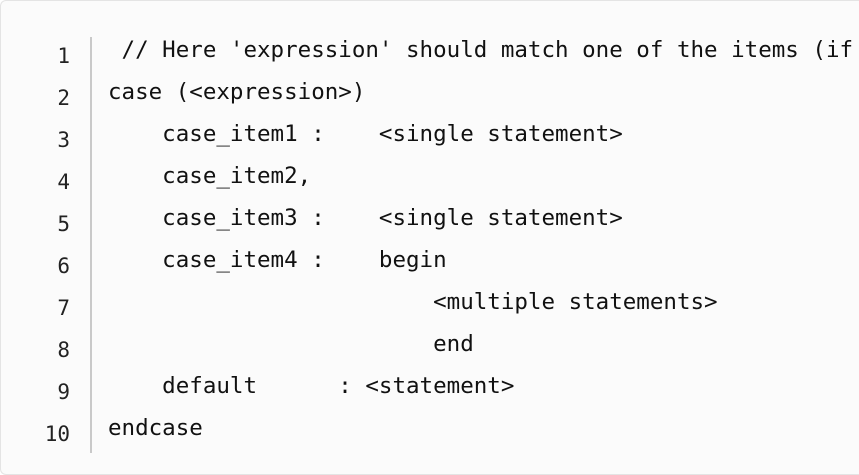 This screenshot has width=859, height=475. I want to click on line-number: 2, so click(63, 98).